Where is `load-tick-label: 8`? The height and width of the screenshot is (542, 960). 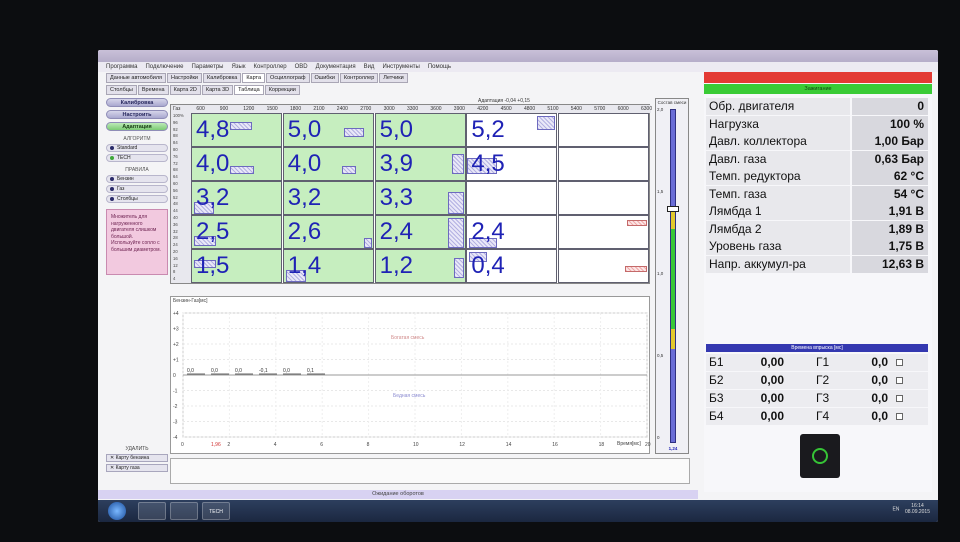
load-tick-label: 8 is located at coordinates (174, 272).